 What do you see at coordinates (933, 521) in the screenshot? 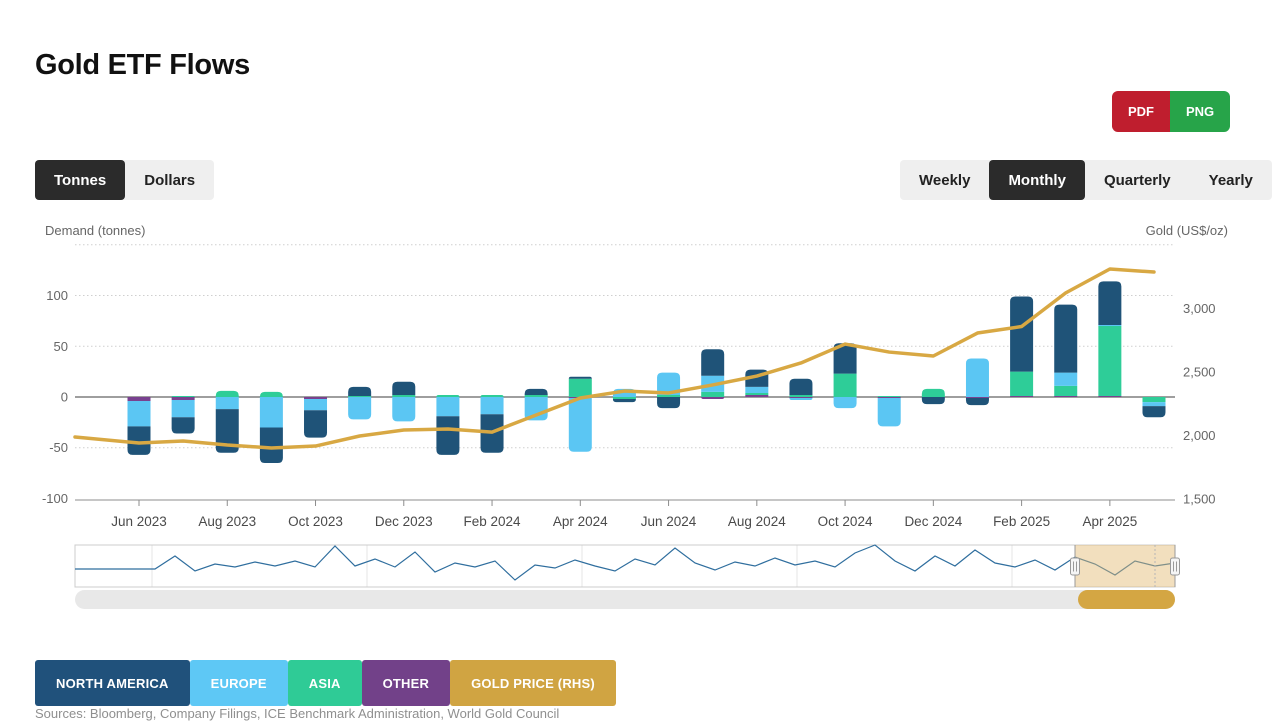
I see `x-axis-label: Dec 2024` at bounding box center [933, 521].